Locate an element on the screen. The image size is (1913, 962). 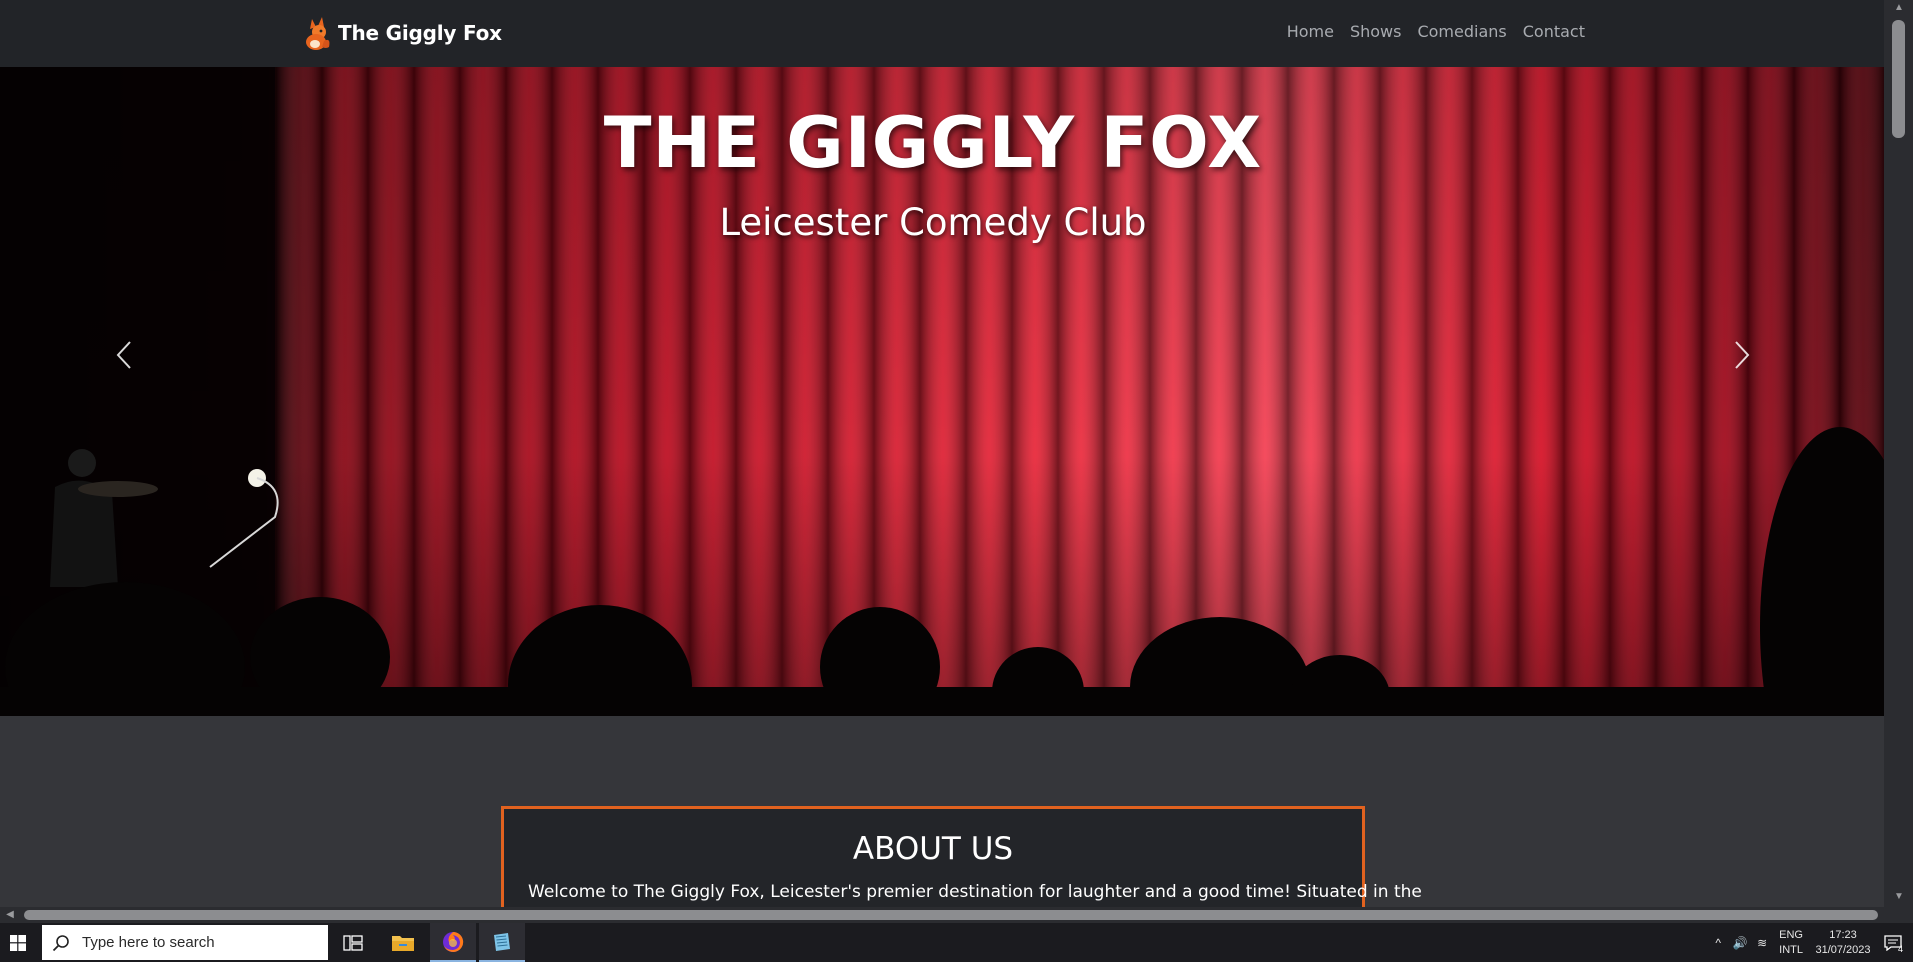
show-hidden-icons-icon: ^ is located at coordinates (1718, 943).